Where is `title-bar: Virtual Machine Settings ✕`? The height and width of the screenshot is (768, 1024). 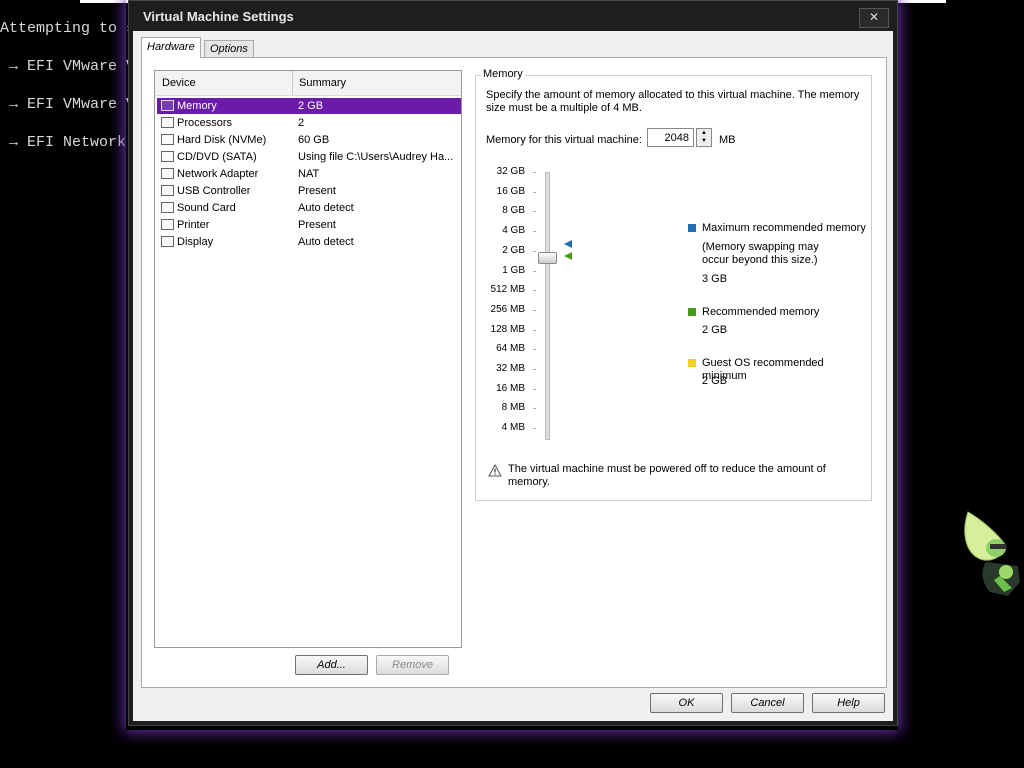 title-bar: Virtual Machine Settings ✕ is located at coordinates (513, 16).